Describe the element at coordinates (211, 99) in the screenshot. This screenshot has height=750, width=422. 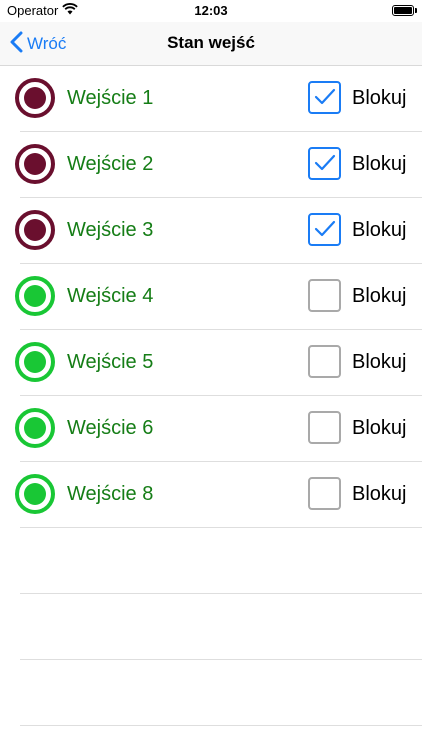
I see `list-item: Wejście 1 Blokuj` at that location.